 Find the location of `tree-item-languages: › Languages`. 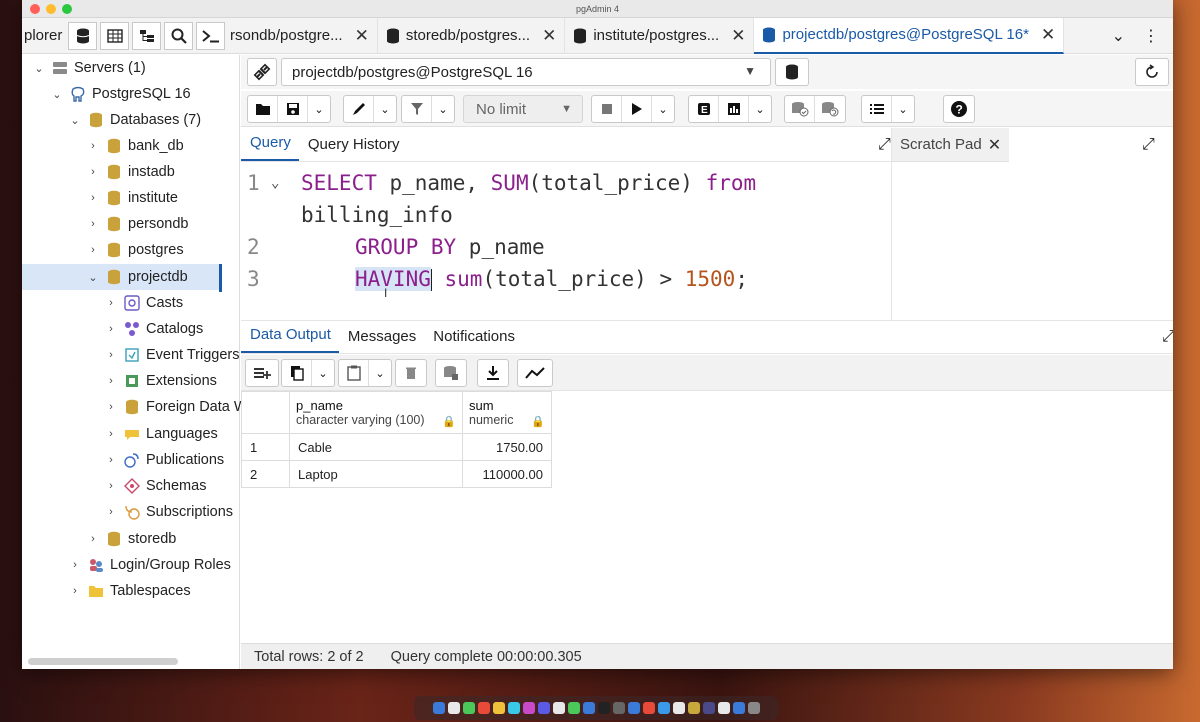

tree-item-languages: › Languages is located at coordinates (161, 434).